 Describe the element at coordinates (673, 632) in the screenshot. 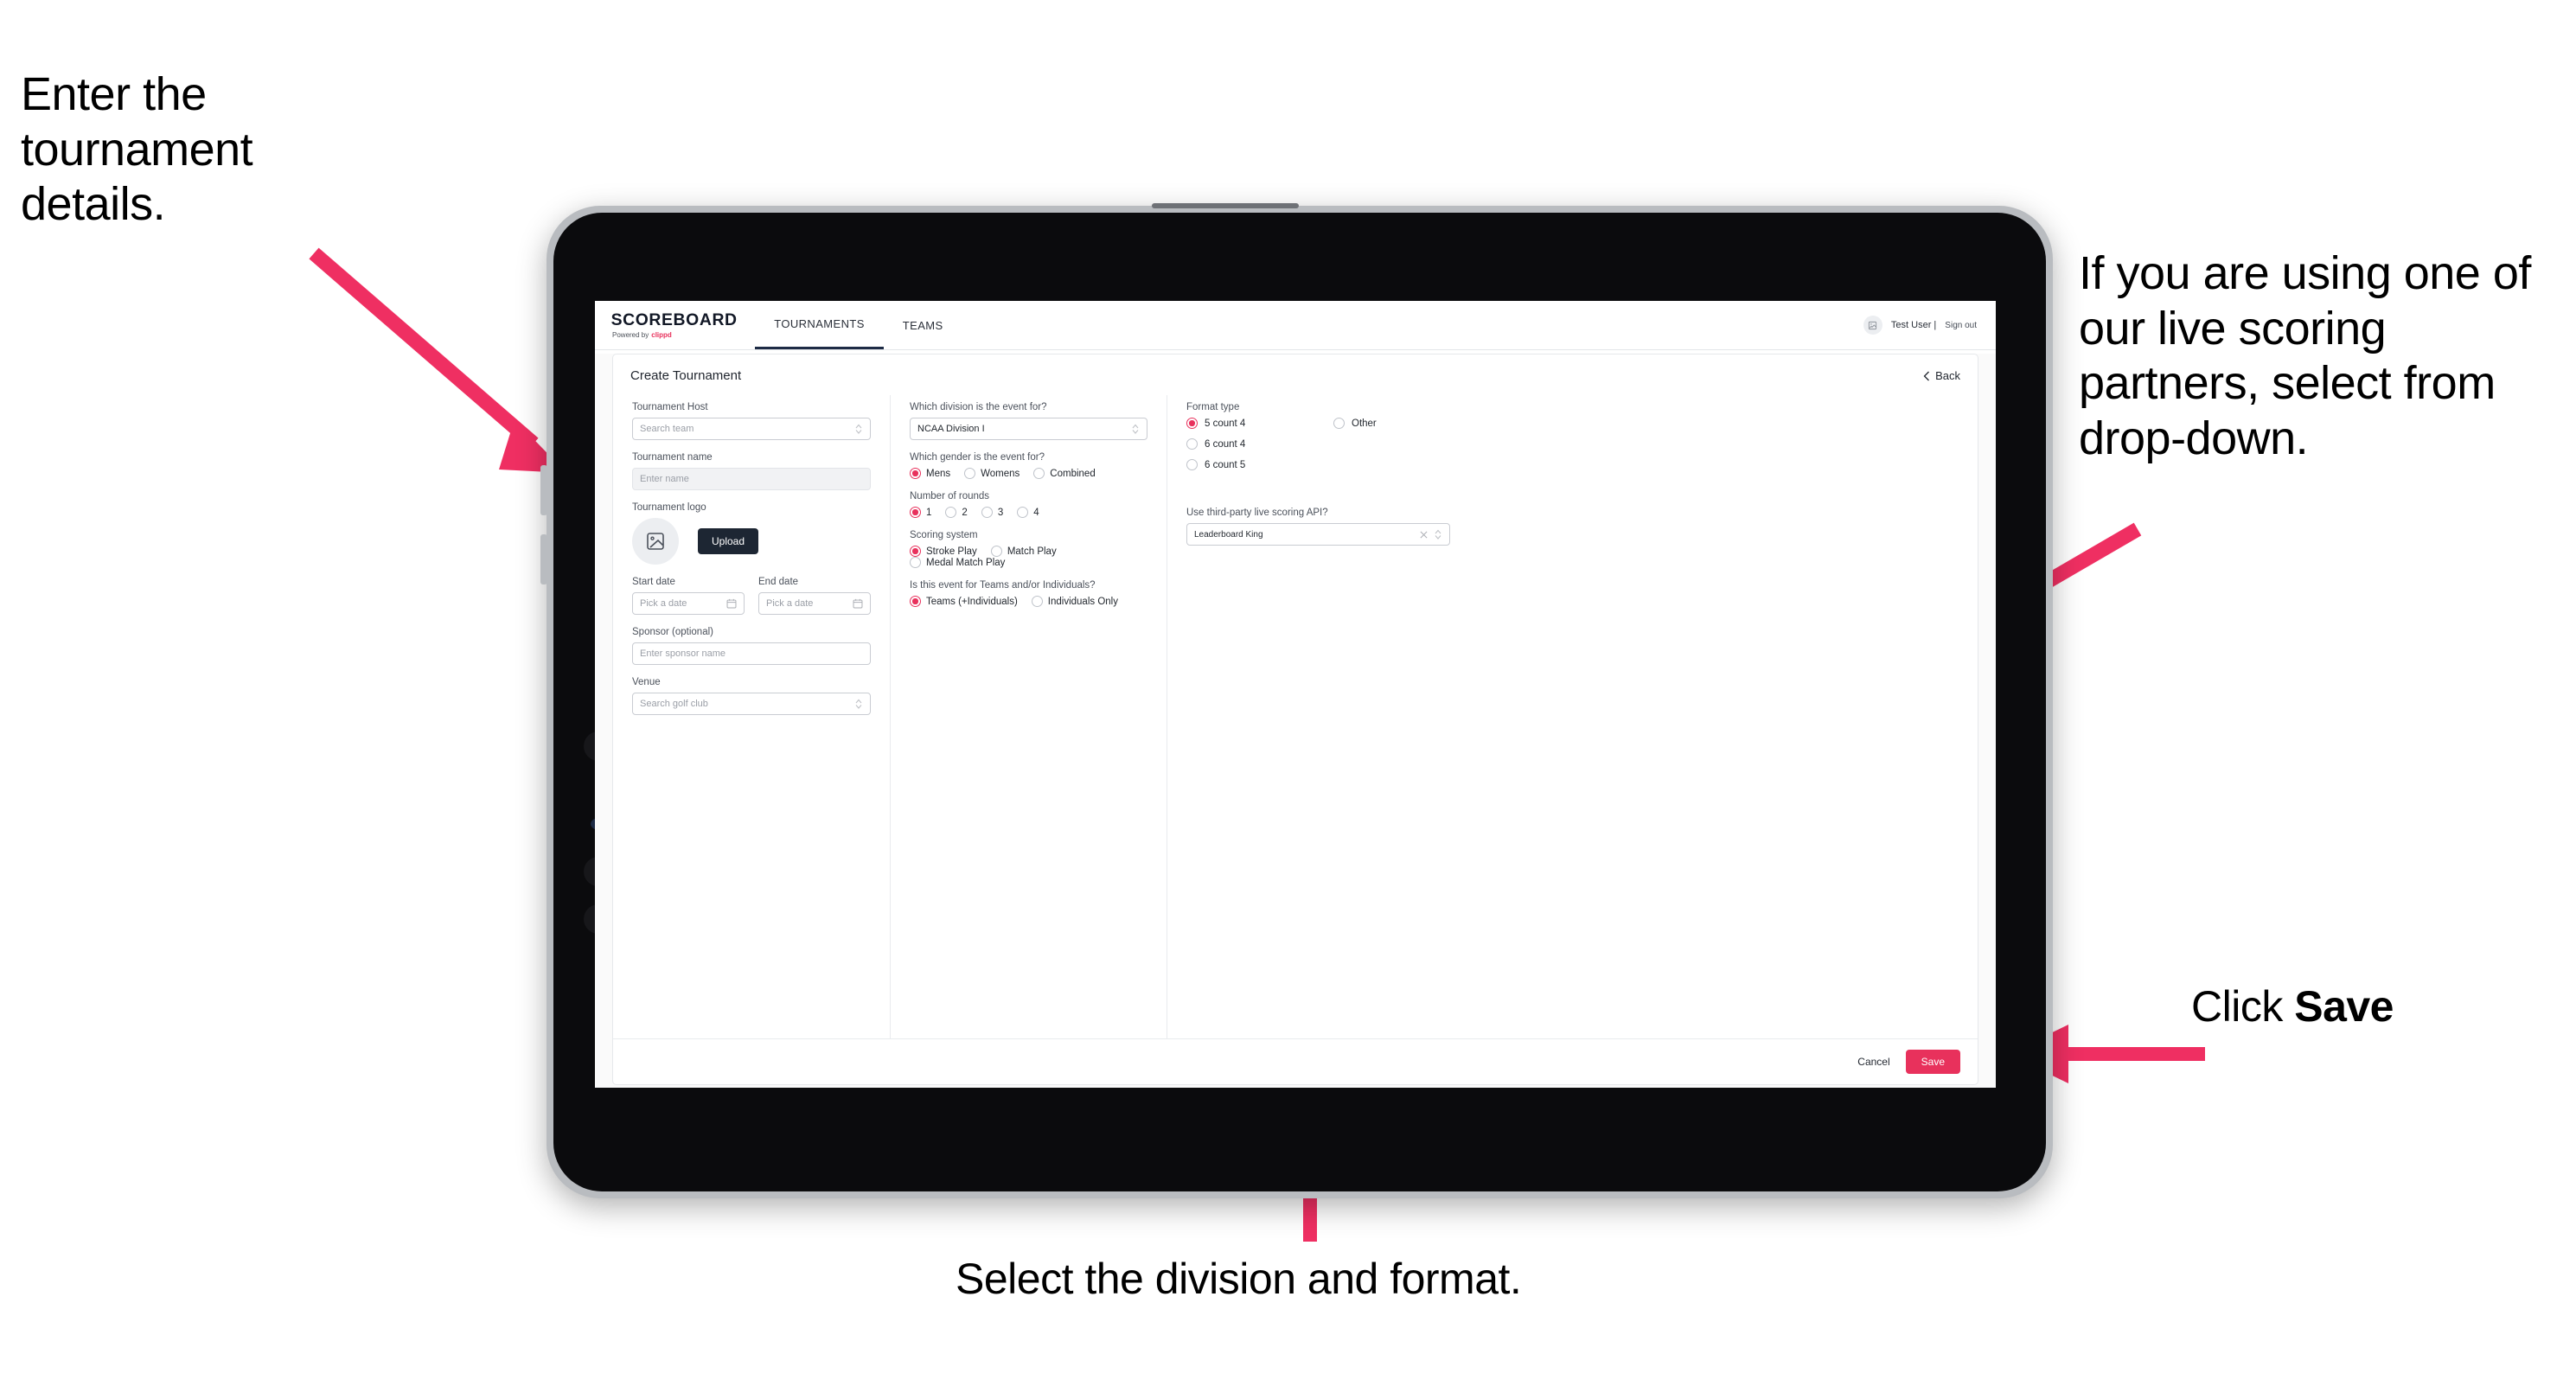

I see `sponsor-label: Sponsor (optional)` at that location.